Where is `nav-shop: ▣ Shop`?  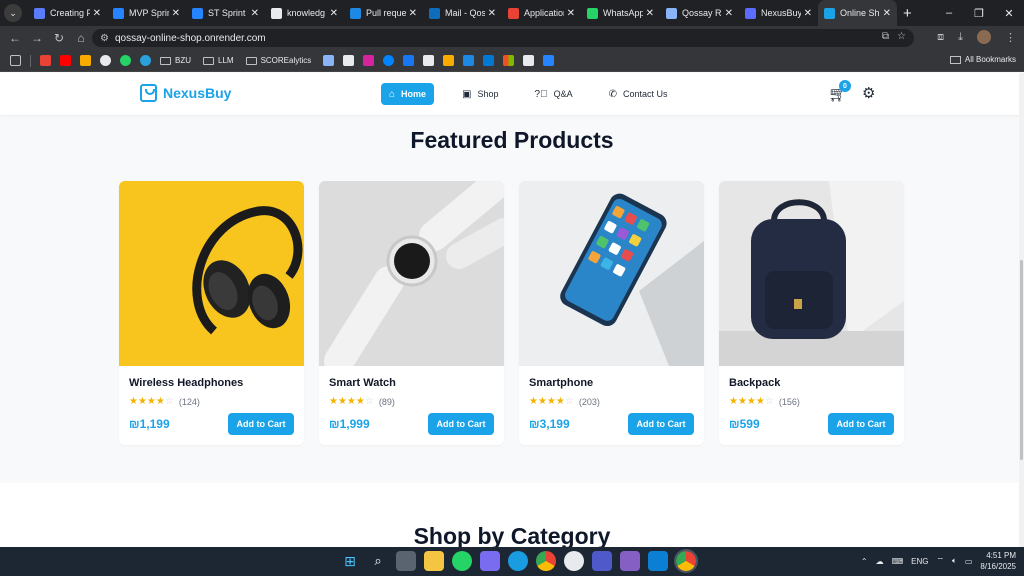
nav-shop: ▣ Shop is located at coordinates (480, 94).